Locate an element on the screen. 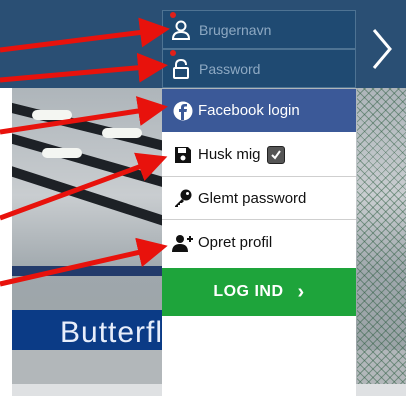 The height and width of the screenshot is (396, 406). create-profile-link: Opret profil is located at coordinates (259, 242).